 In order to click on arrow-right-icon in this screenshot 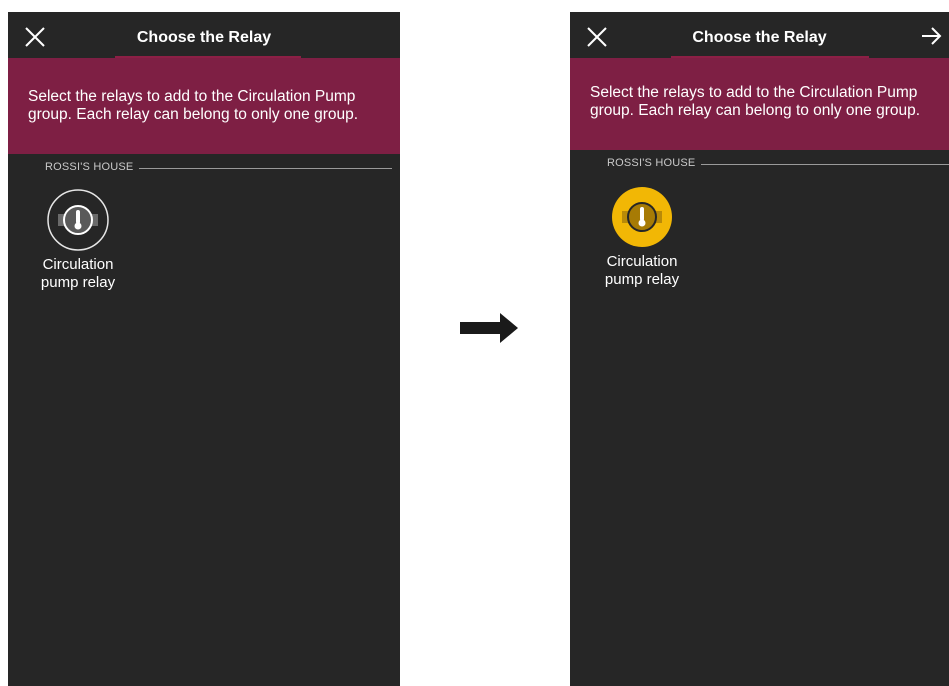, I will do `click(931, 36)`.